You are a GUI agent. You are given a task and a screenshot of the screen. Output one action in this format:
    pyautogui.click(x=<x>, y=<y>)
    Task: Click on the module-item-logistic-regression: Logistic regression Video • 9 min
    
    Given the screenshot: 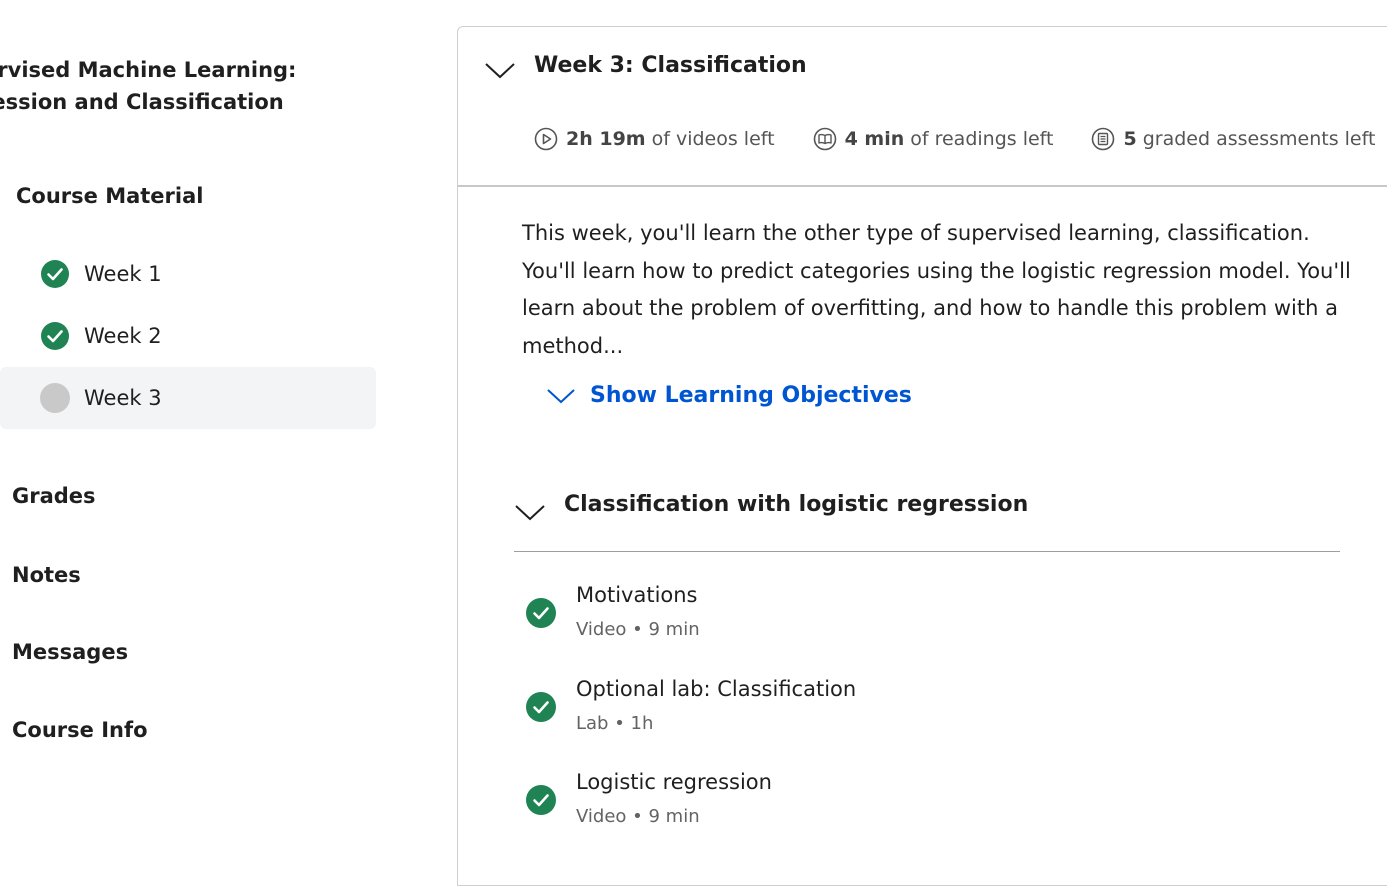 What is the action you would take?
    pyautogui.click(x=926, y=805)
    